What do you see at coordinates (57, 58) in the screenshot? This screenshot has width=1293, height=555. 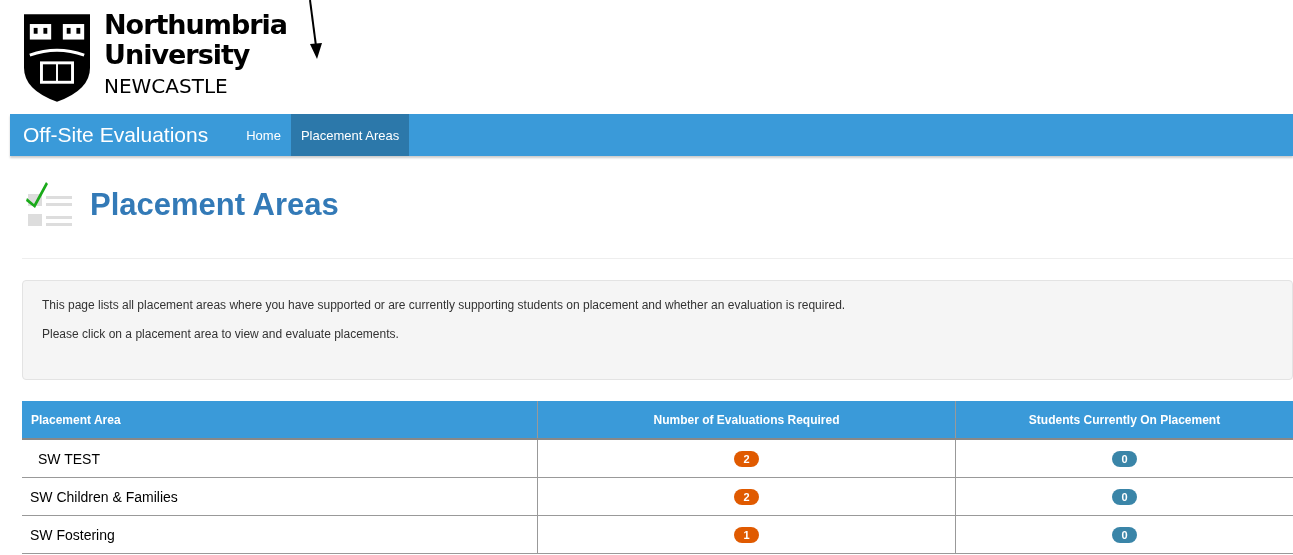 I see `shield-logo-icon` at bounding box center [57, 58].